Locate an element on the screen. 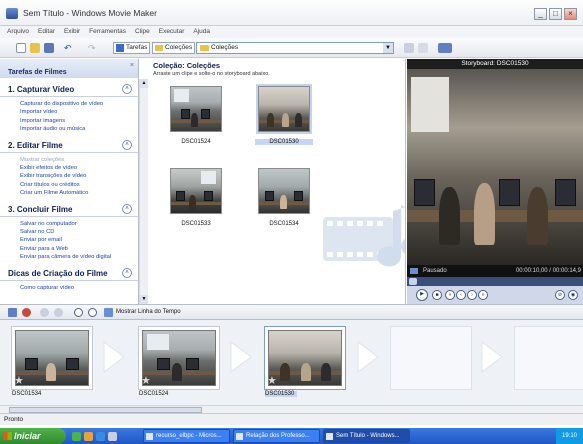 This screenshot has height=444, width=583. minimize-button: _ is located at coordinates (540, 14).